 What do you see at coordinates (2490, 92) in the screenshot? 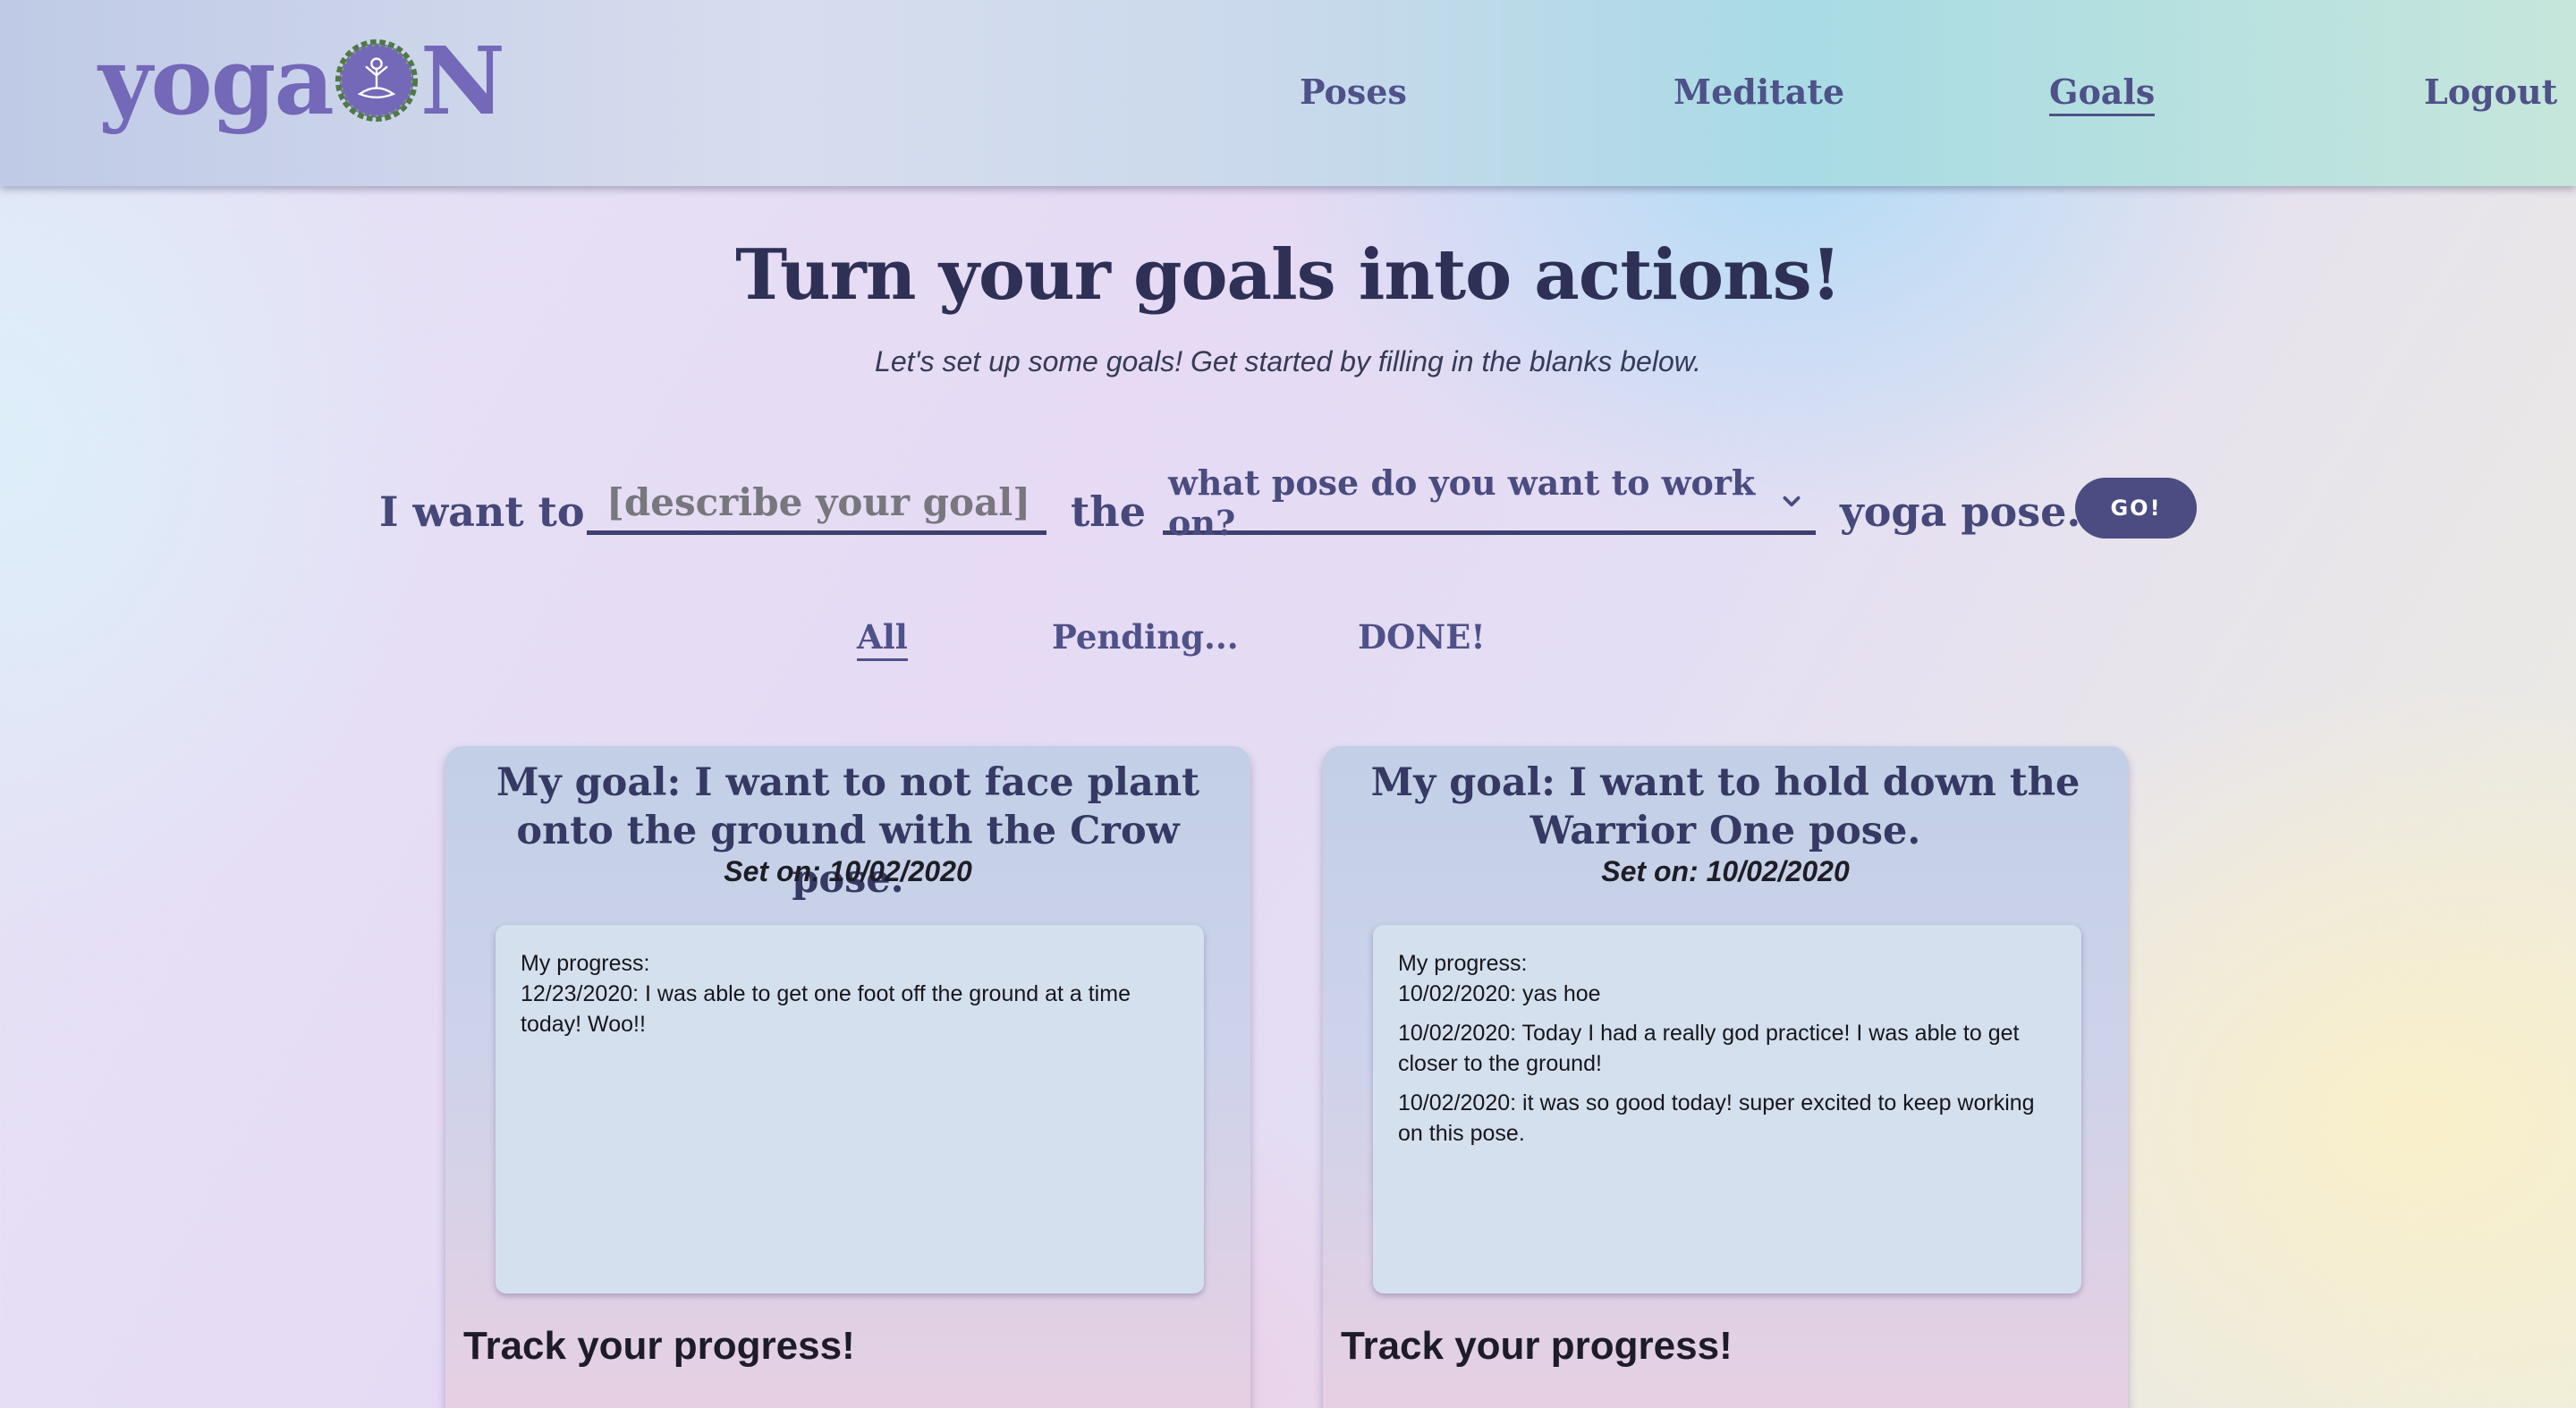
I see `nav-logout: Logout` at bounding box center [2490, 92].